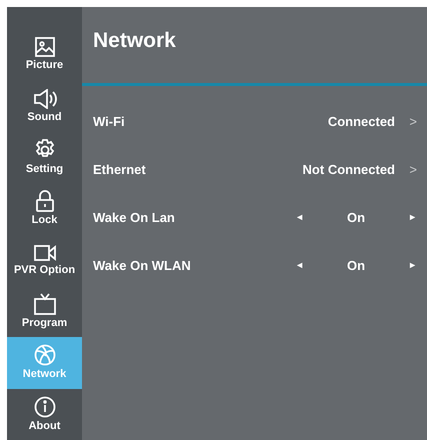  Describe the element at coordinates (44, 201) in the screenshot. I see `lock-icon` at that location.